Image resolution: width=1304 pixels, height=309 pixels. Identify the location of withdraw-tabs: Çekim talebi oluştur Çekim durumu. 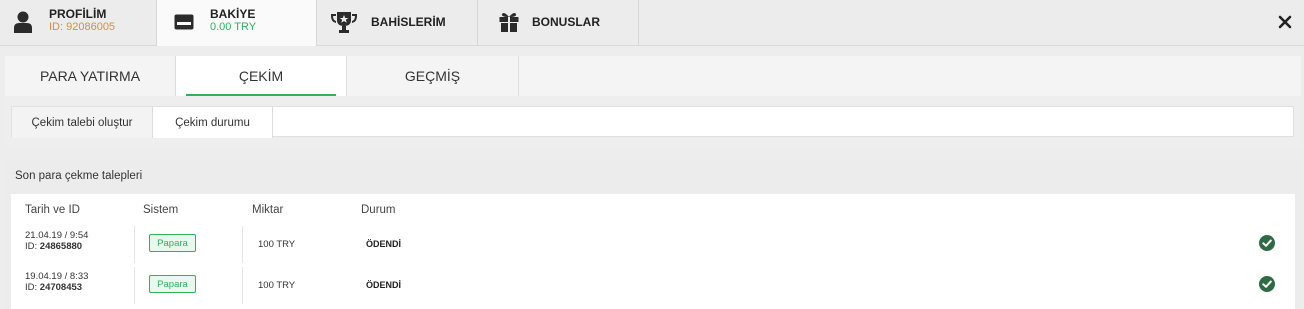
(652, 122).